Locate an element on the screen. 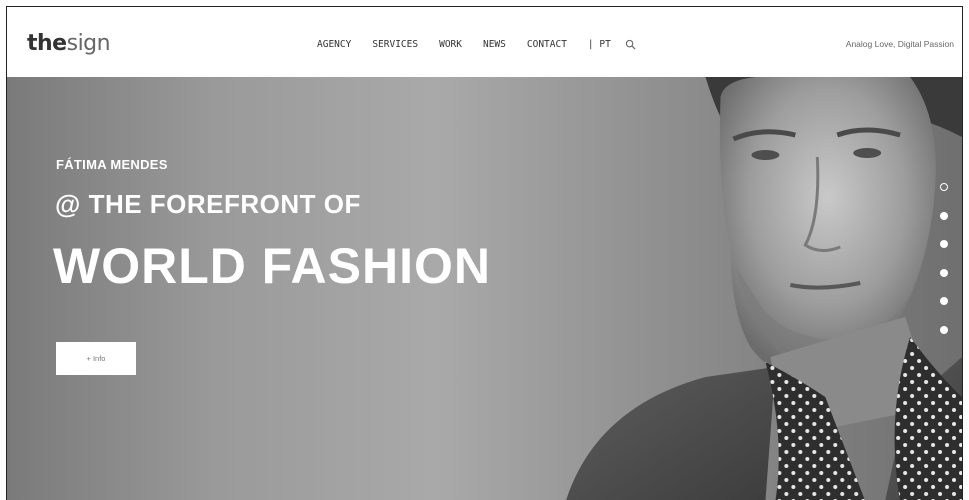 The width and height of the screenshot is (969, 500). logo-bold-text: the is located at coordinates (47, 43).